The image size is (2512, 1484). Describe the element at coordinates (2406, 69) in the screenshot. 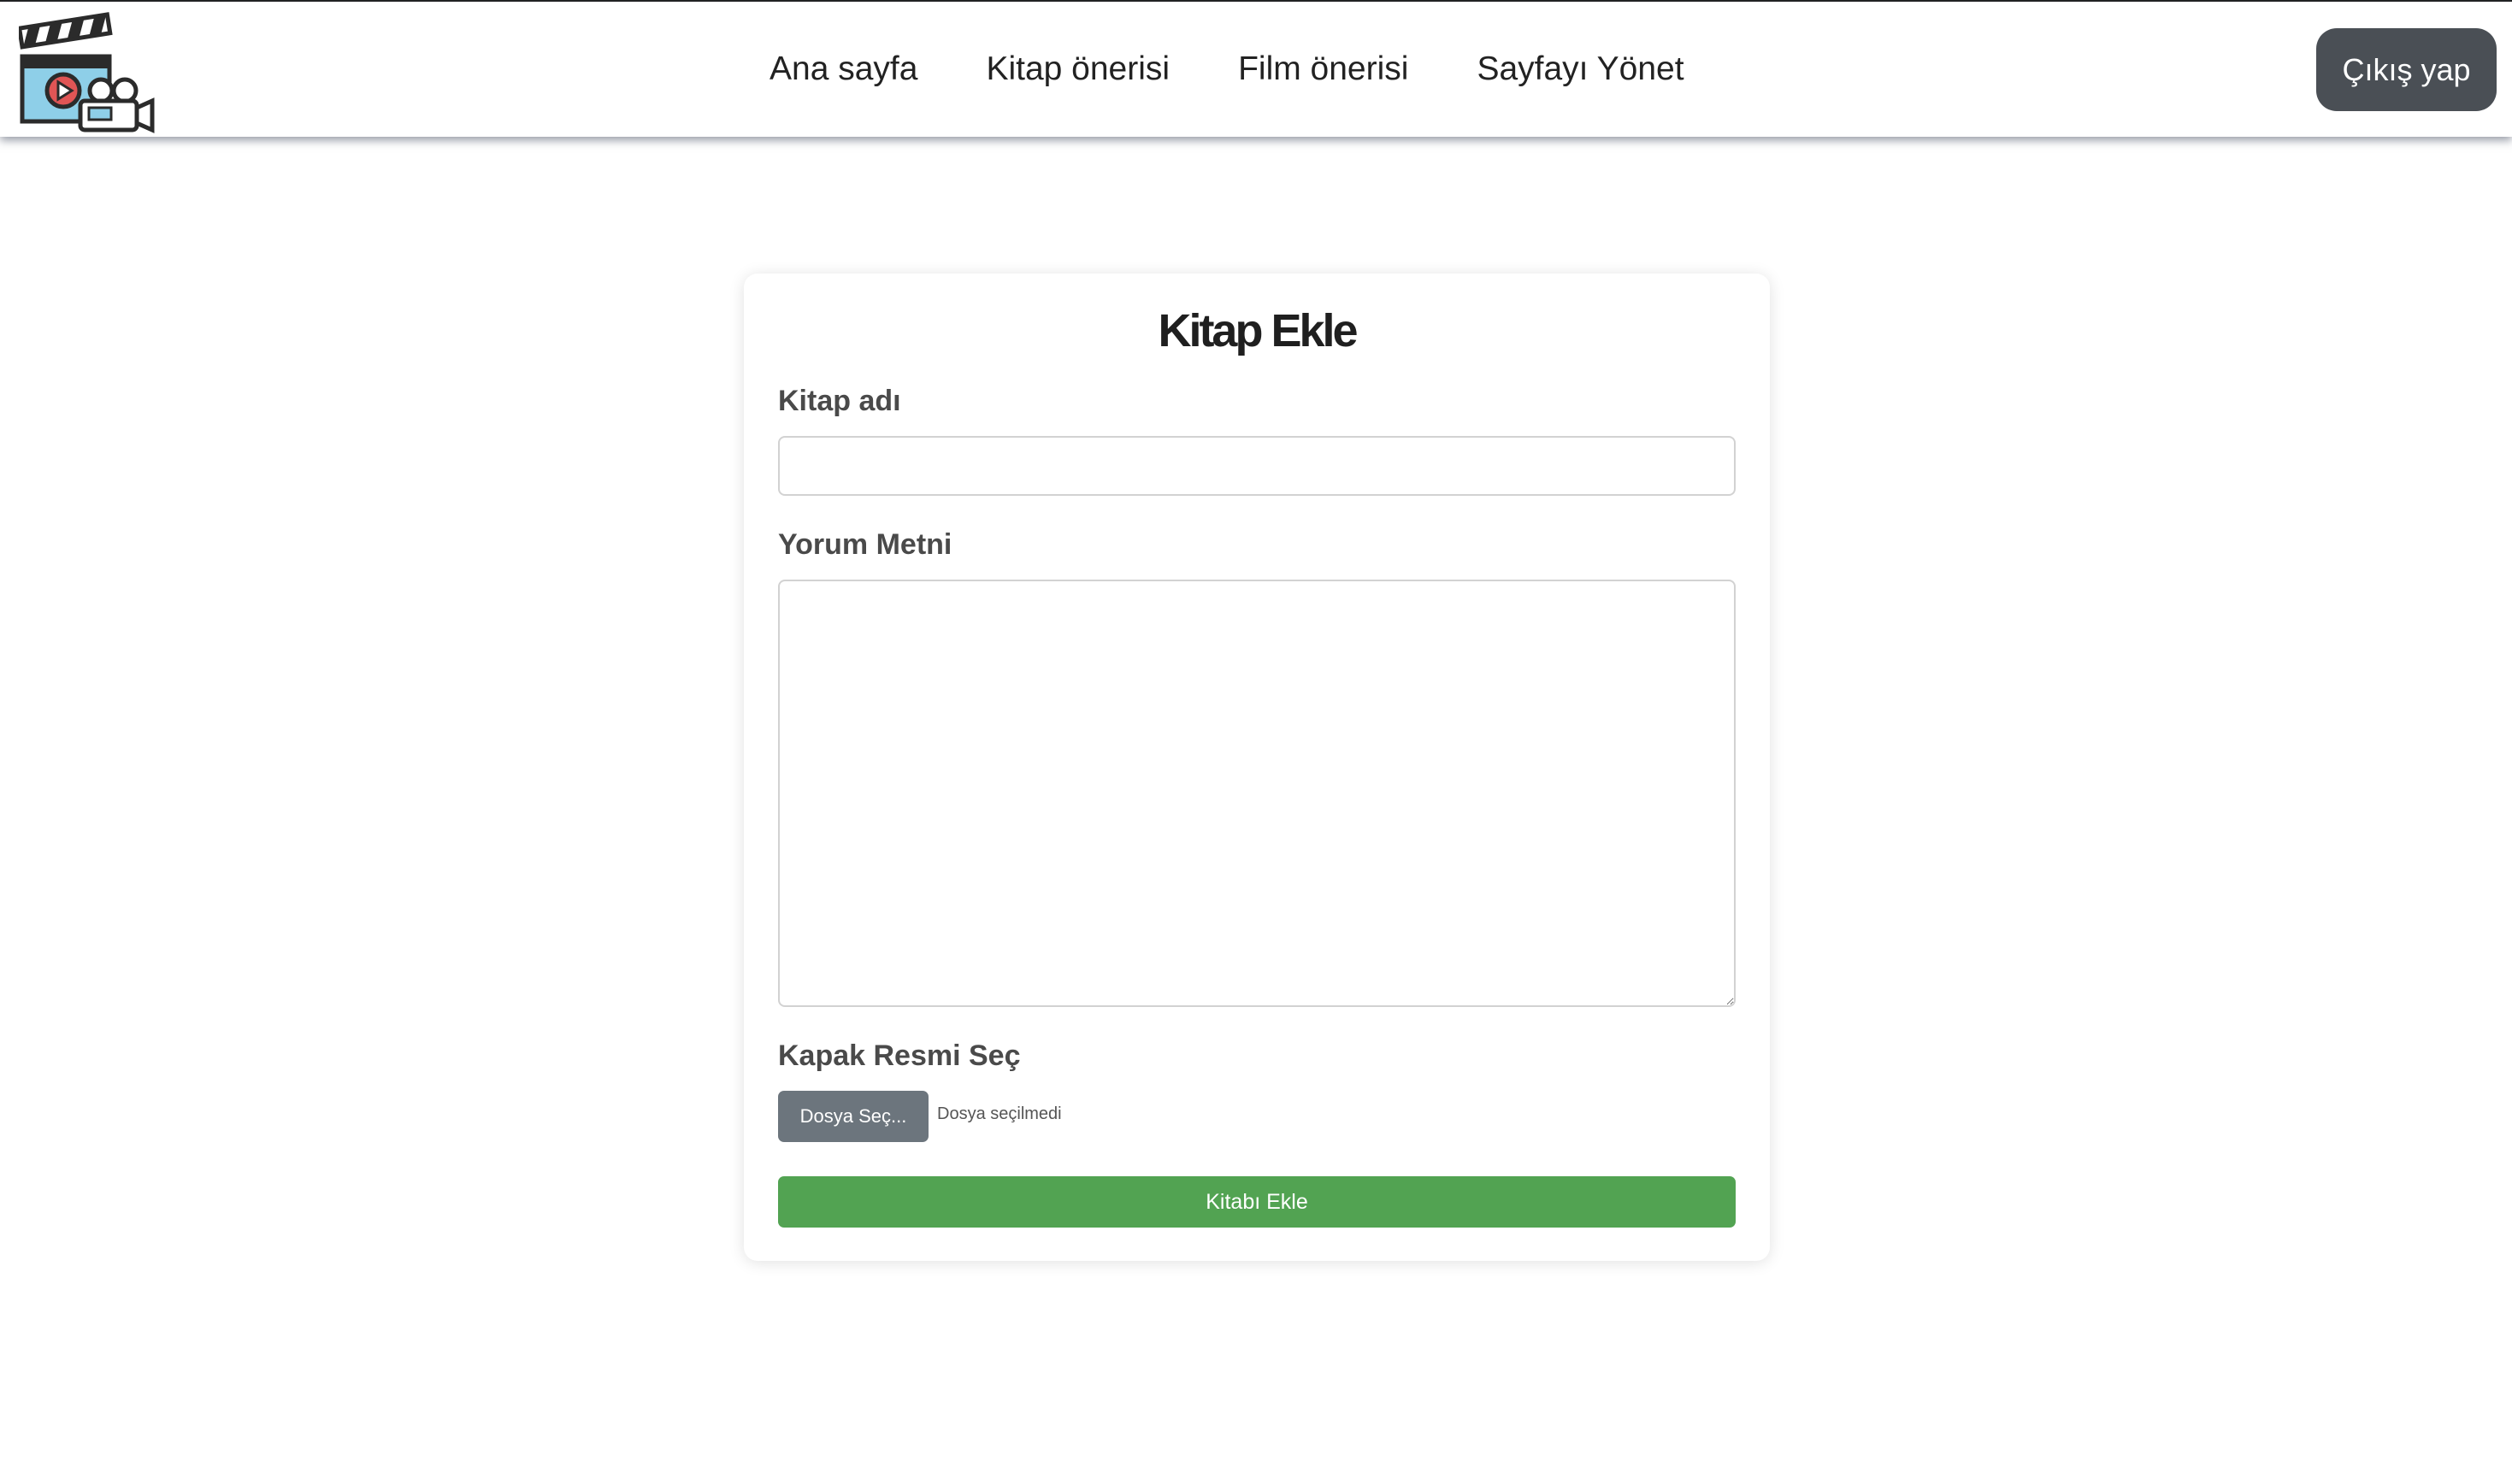

I see `logout-button: Çıkış yap` at that location.